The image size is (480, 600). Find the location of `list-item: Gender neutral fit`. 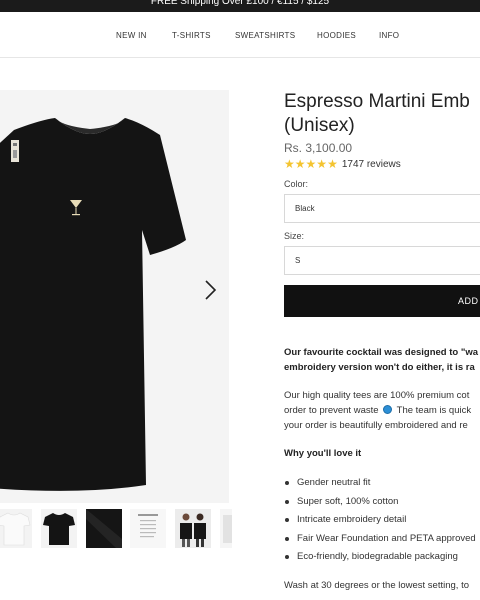

list-item: Gender neutral fit is located at coordinates (382, 485).